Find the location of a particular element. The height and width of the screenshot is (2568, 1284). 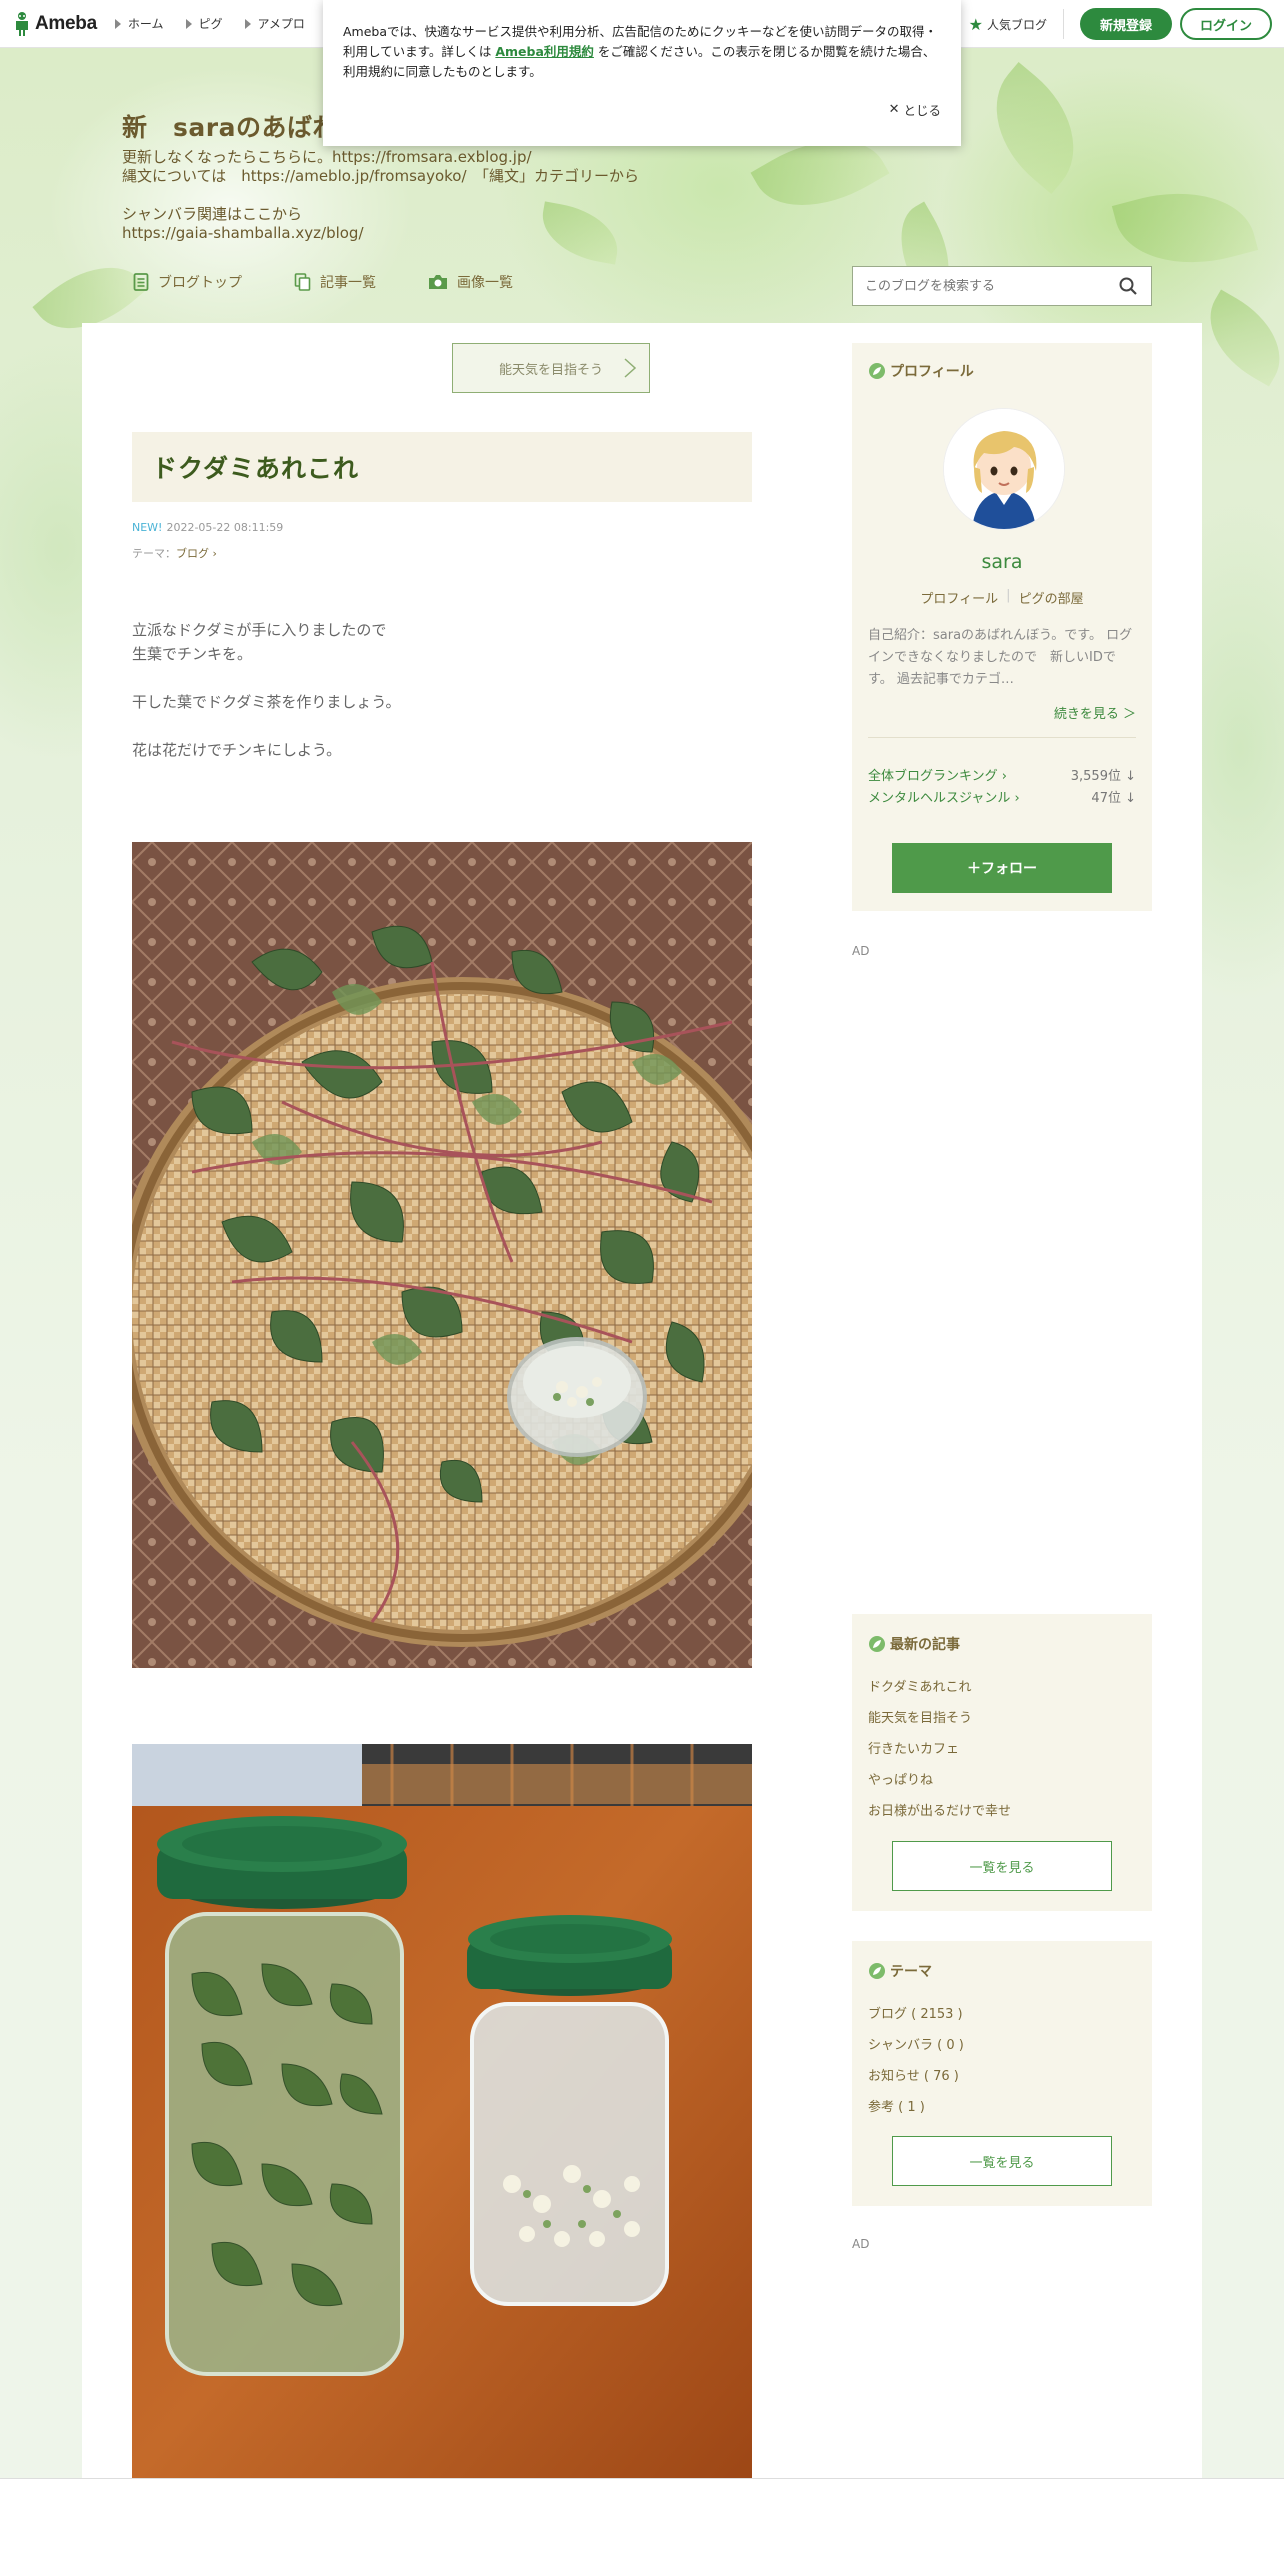

entry-date: NEW! 2022-05-22 08:11:59 is located at coordinates (208, 527).